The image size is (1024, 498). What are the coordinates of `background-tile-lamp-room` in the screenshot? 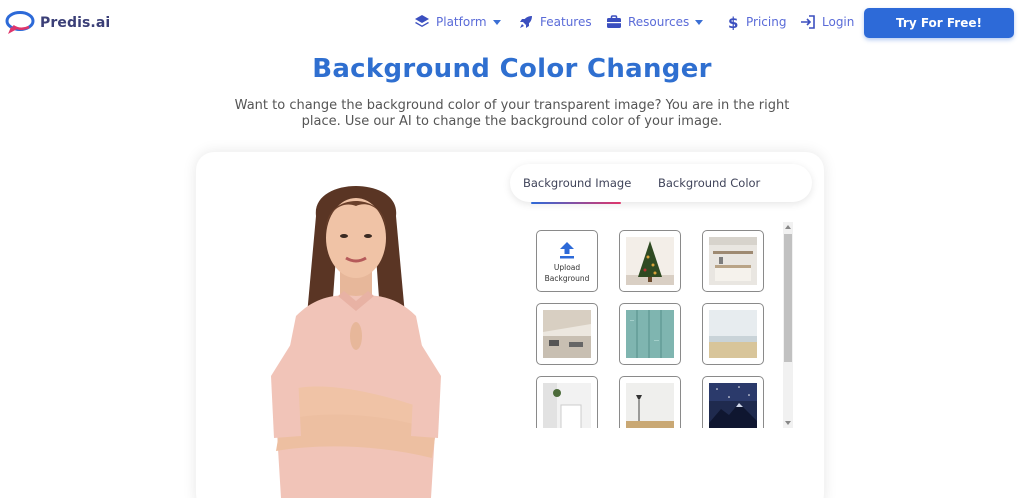 It's located at (650, 402).